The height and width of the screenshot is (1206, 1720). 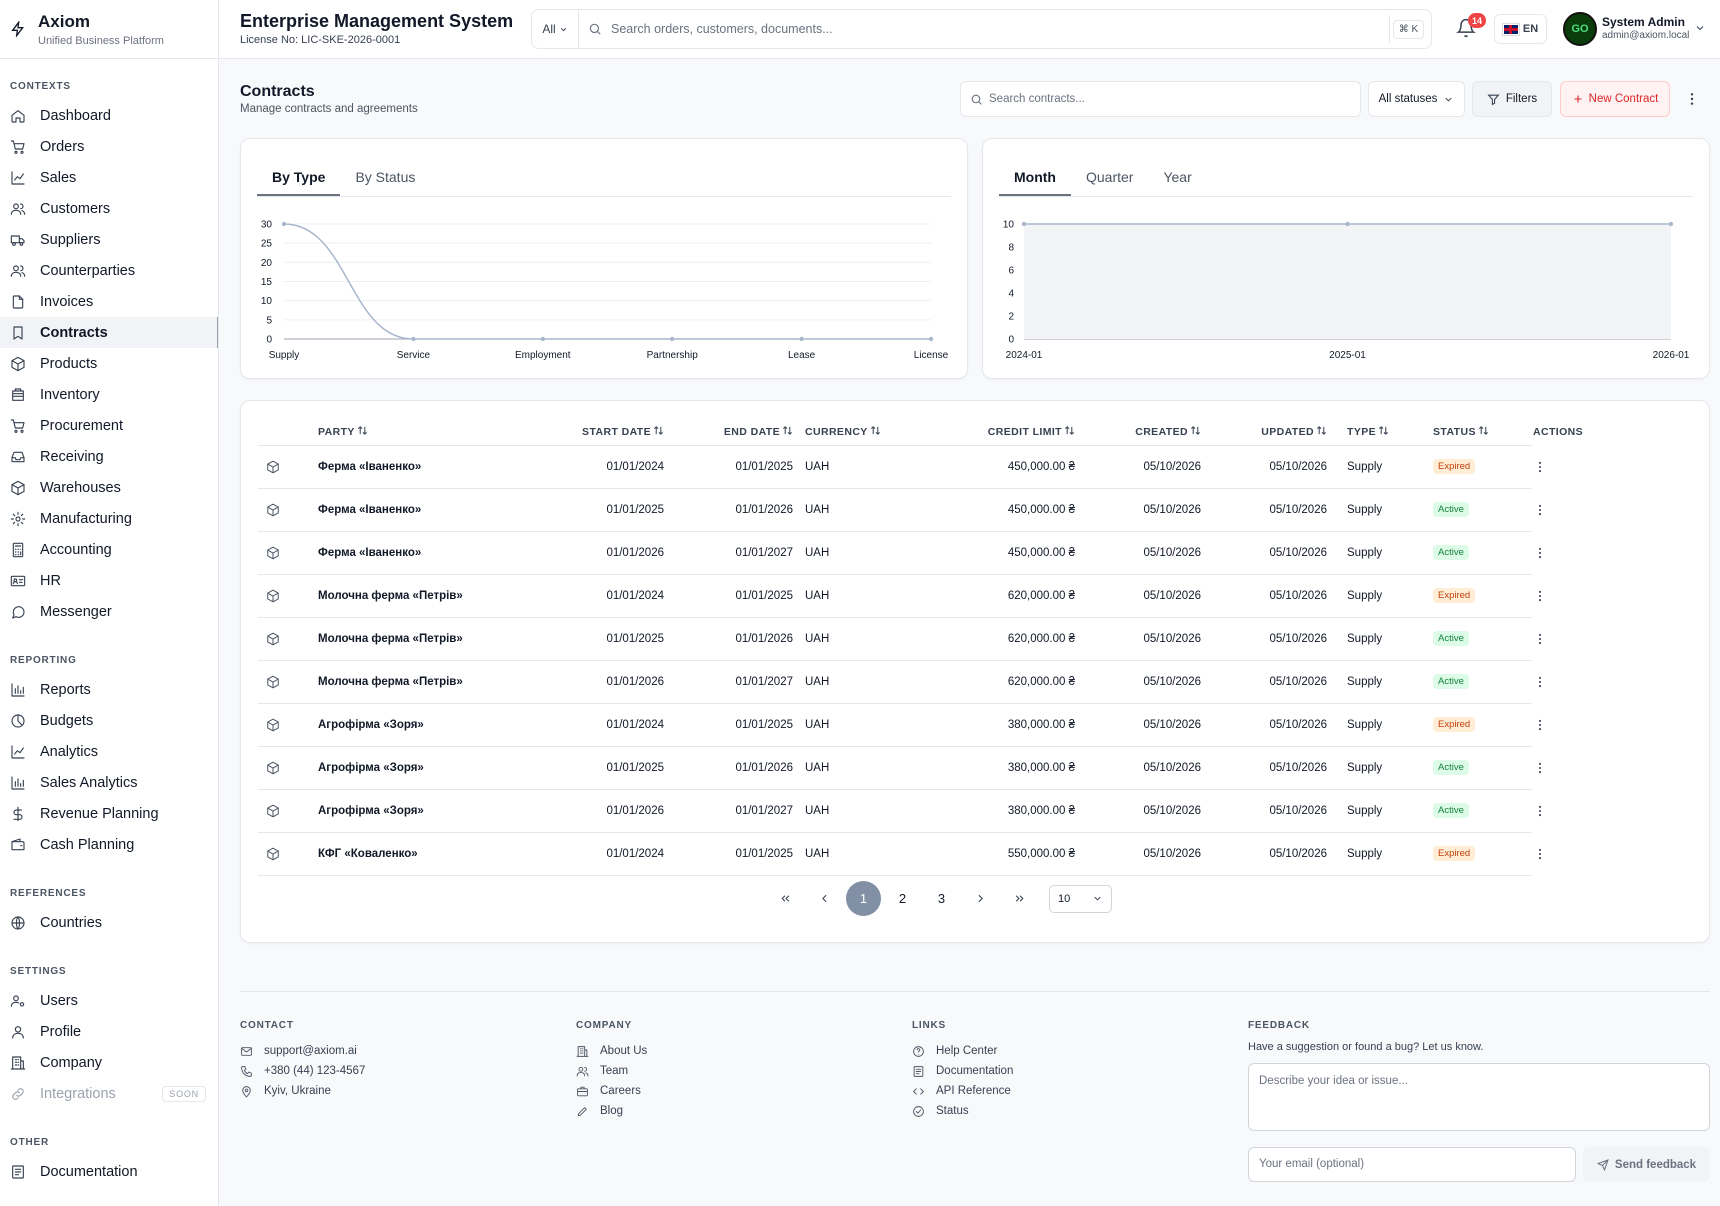 I want to click on tab-quarter: Quarter, so click(x=1109, y=182).